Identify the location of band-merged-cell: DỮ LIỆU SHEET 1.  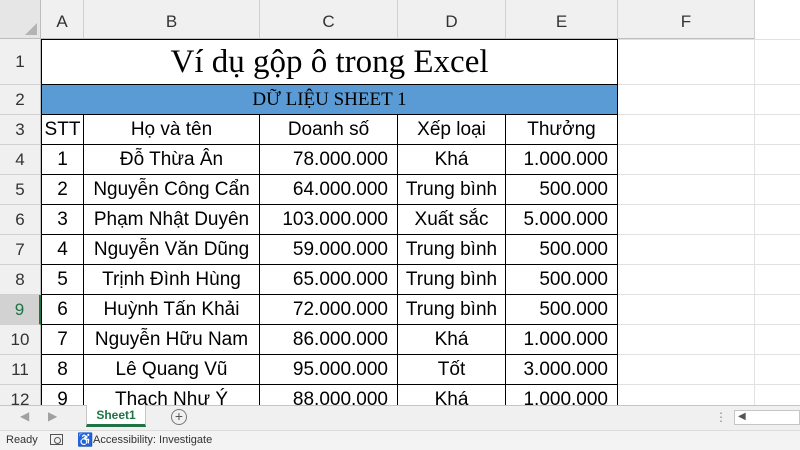
(329, 99).